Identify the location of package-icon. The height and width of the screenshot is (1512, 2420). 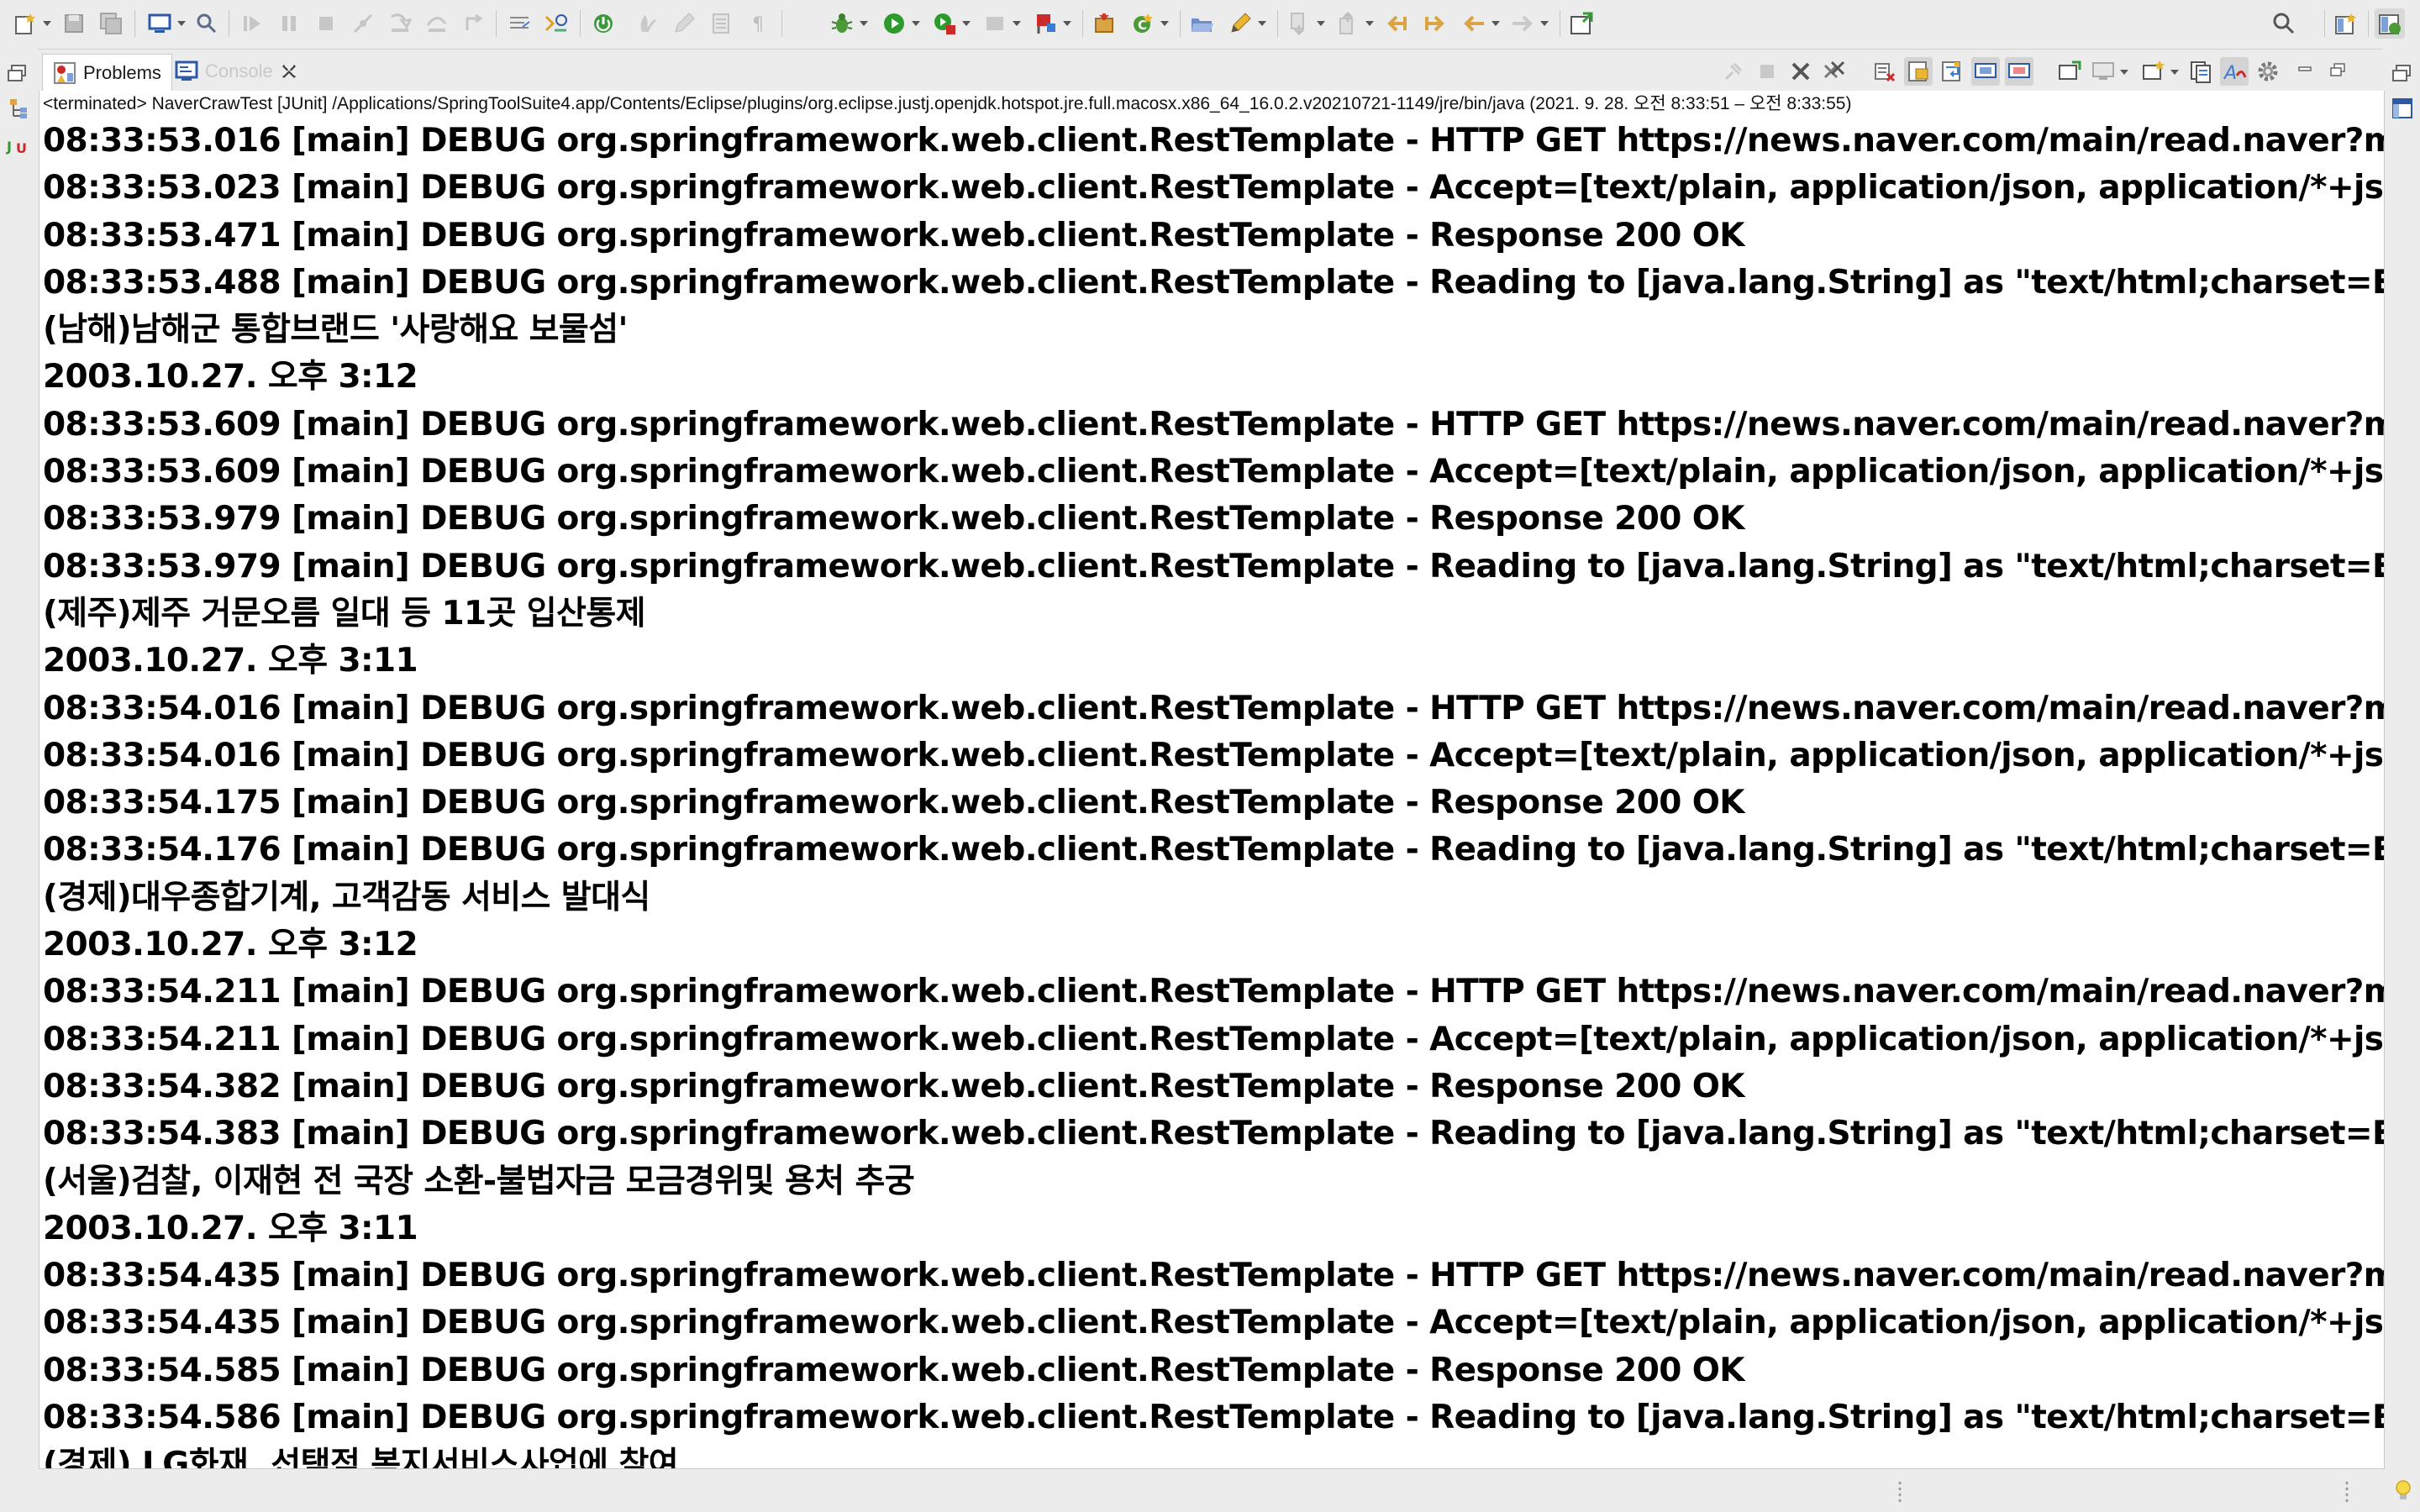
(1104, 23).